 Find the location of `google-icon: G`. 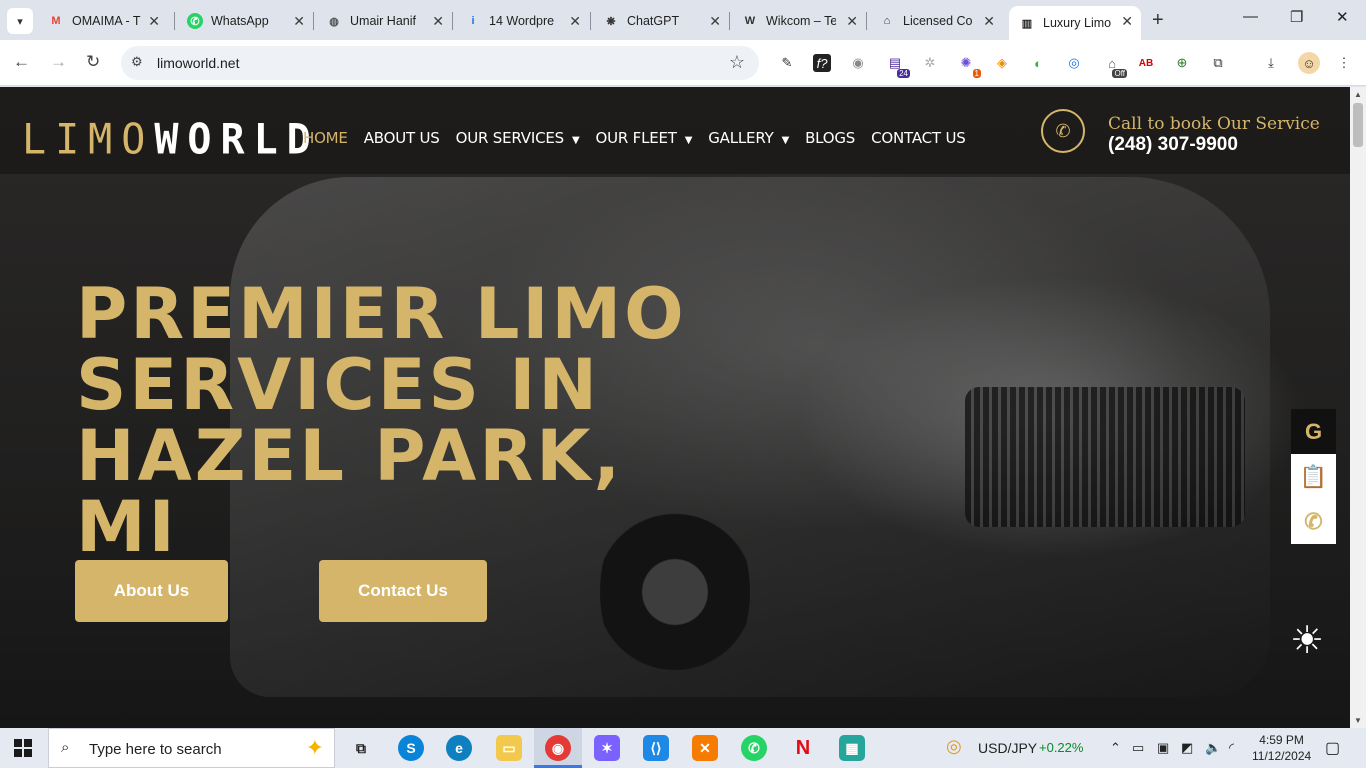

google-icon: G is located at coordinates (1313, 431).